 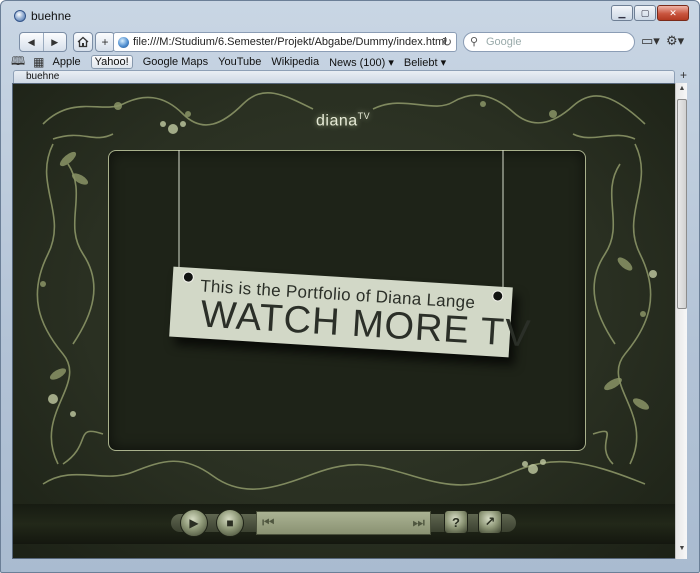 I want to click on safari-icon, so click(x=20, y=16).